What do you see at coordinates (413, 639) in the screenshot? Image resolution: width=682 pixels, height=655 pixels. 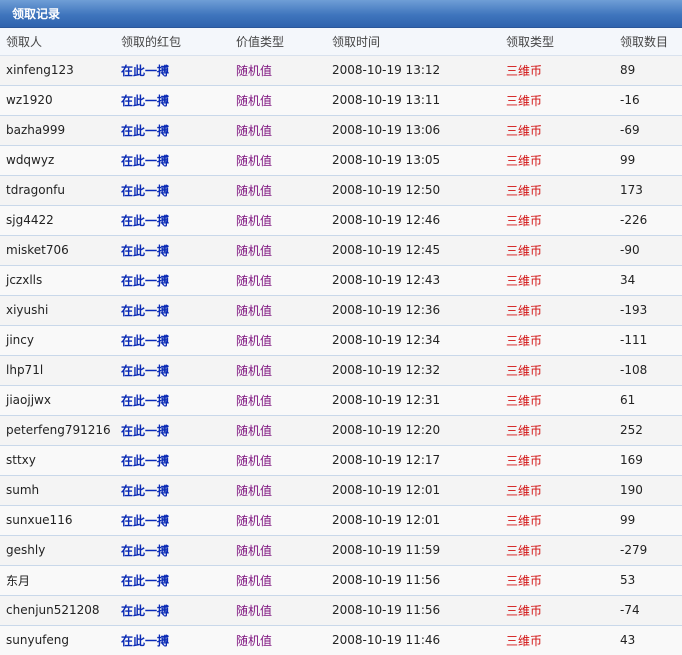 I see `claim-time: 2008-10-19 11:46` at bounding box center [413, 639].